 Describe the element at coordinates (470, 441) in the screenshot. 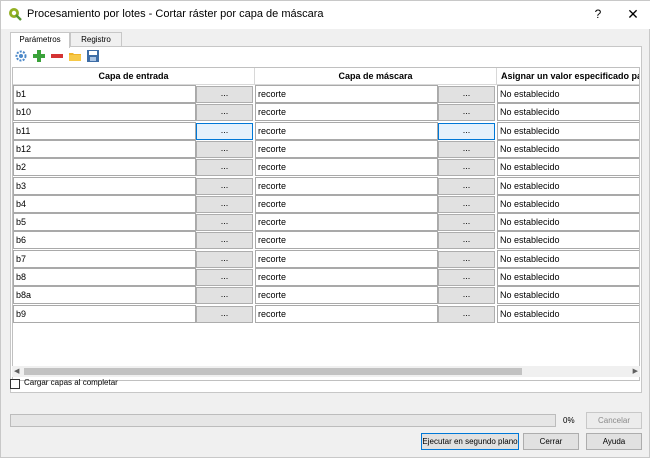

I see `run-background-button: Ejecutar en segundo plano` at that location.